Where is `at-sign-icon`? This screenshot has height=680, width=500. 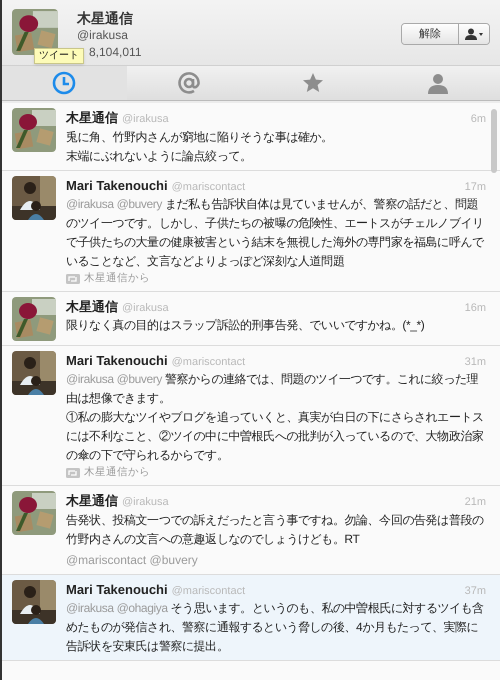 at-sign-icon is located at coordinates (188, 83).